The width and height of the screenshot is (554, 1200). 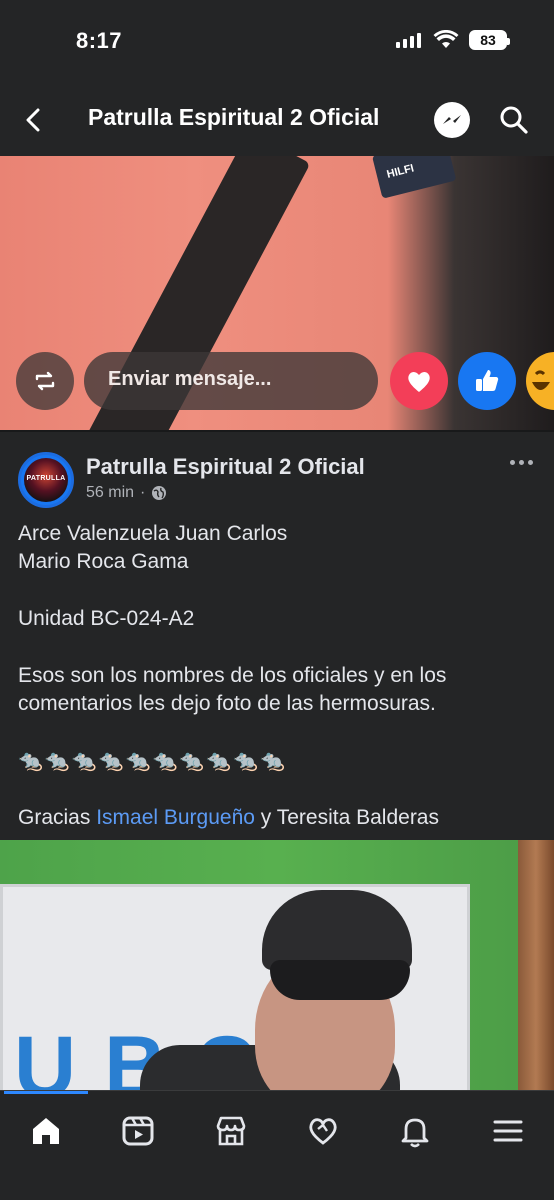 What do you see at coordinates (159, 493) in the screenshot?
I see `globe-icon` at bounding box center [159, 493].